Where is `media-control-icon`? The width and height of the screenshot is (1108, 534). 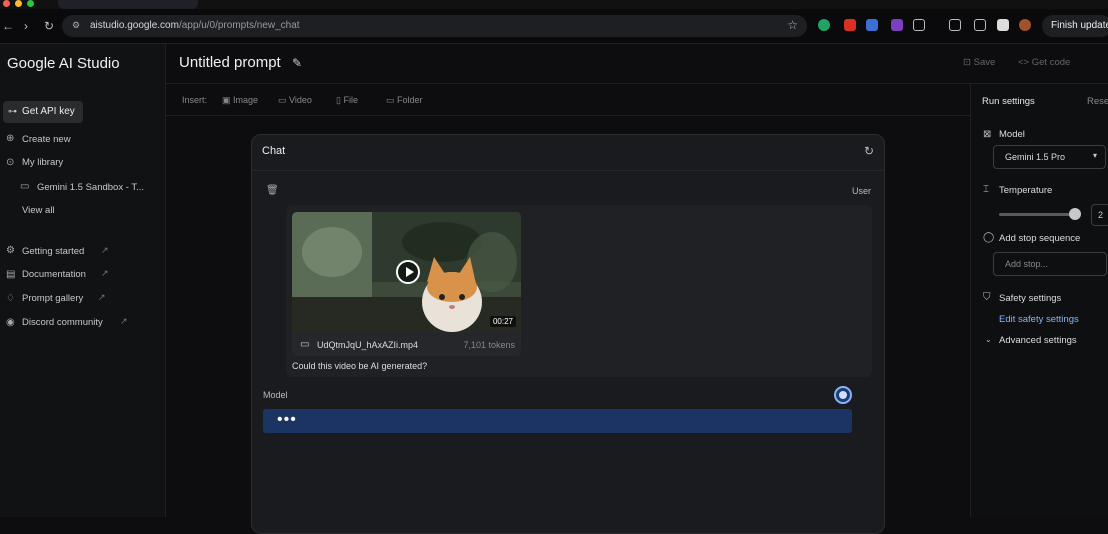 media-control-icon is located at coordinates (955, 25).